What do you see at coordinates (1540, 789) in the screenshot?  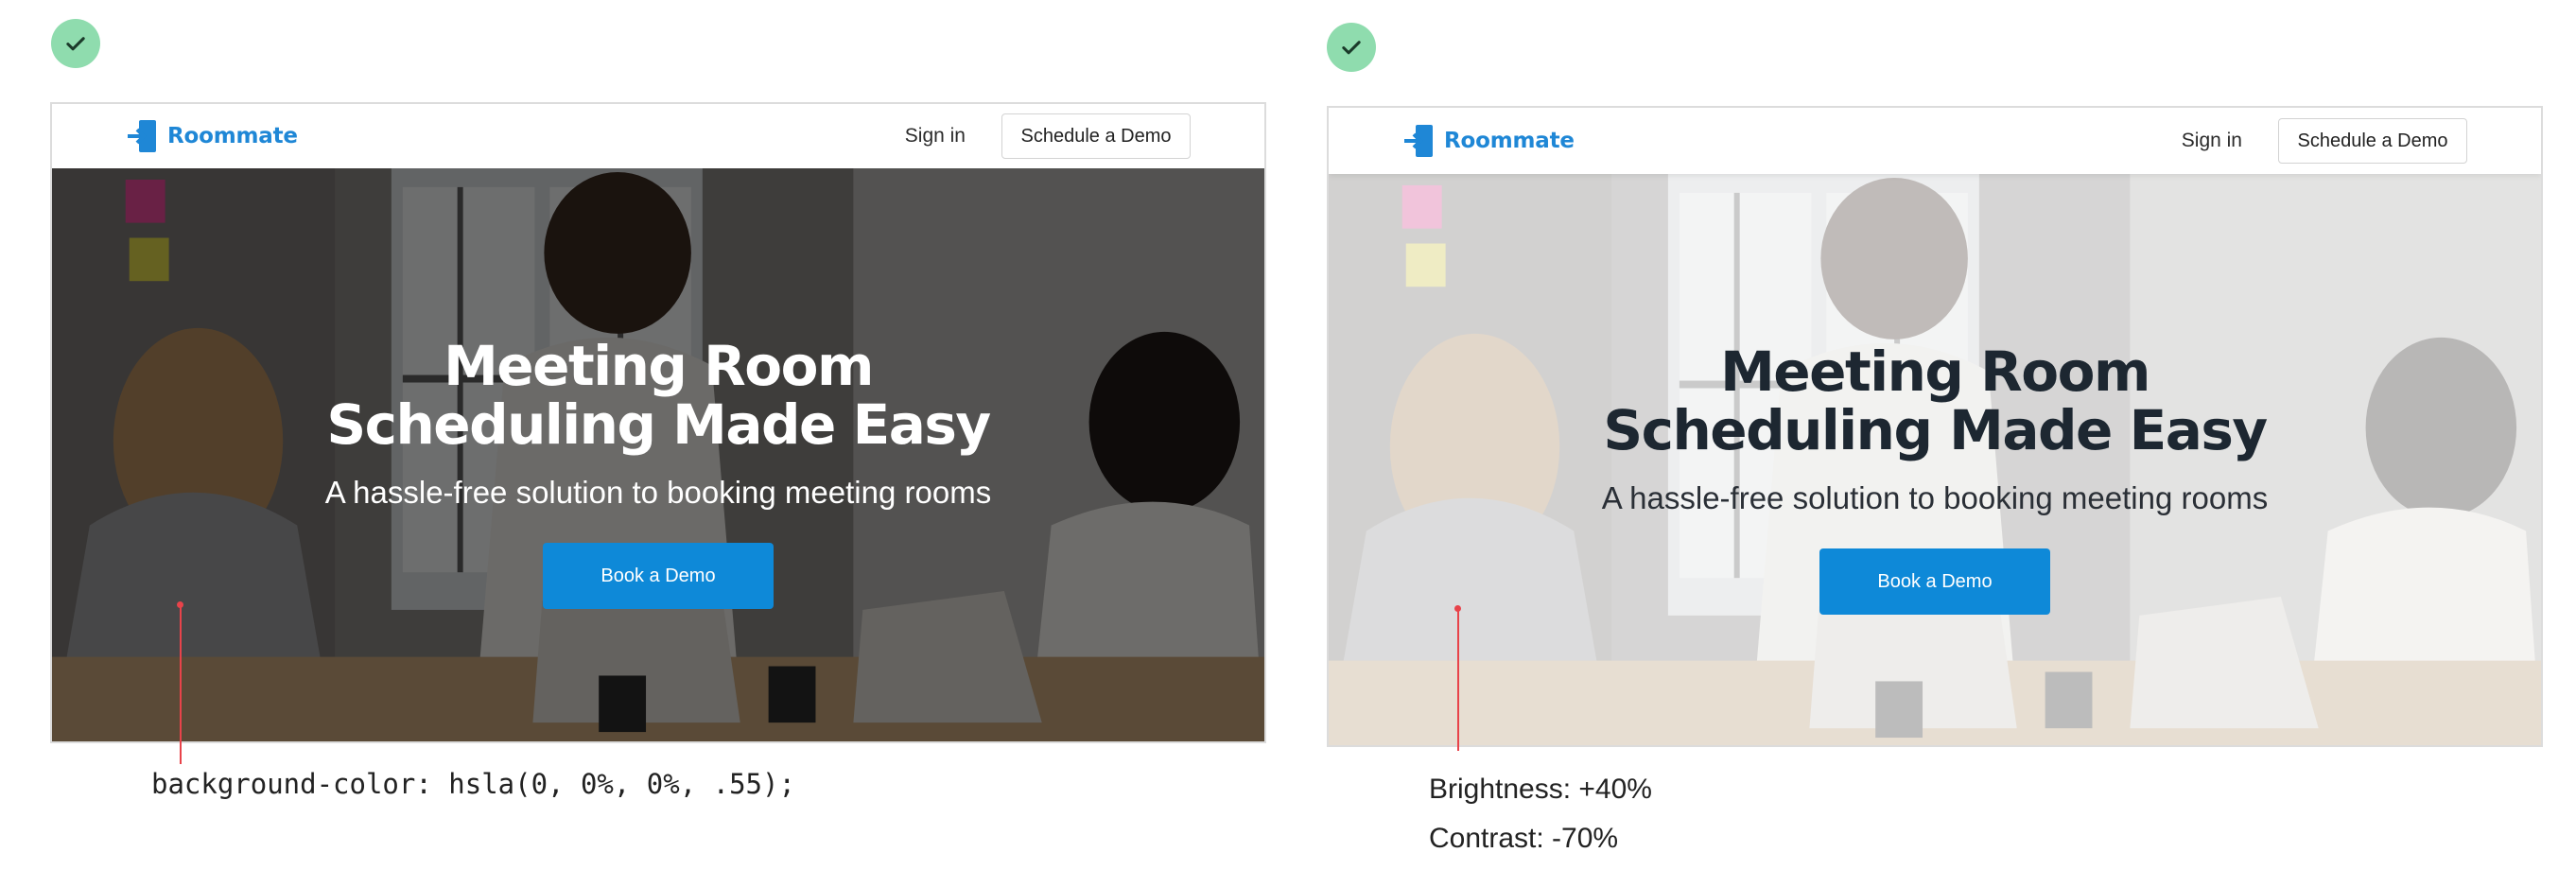 I see `brightness-caption: Brightness: +40%` at bounding box center [1540, 789].